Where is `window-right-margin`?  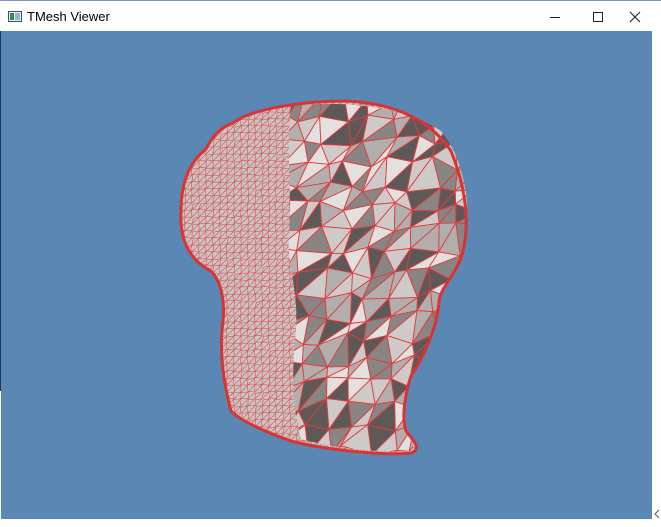
window-right-margin is located at coordinates (656, 279).